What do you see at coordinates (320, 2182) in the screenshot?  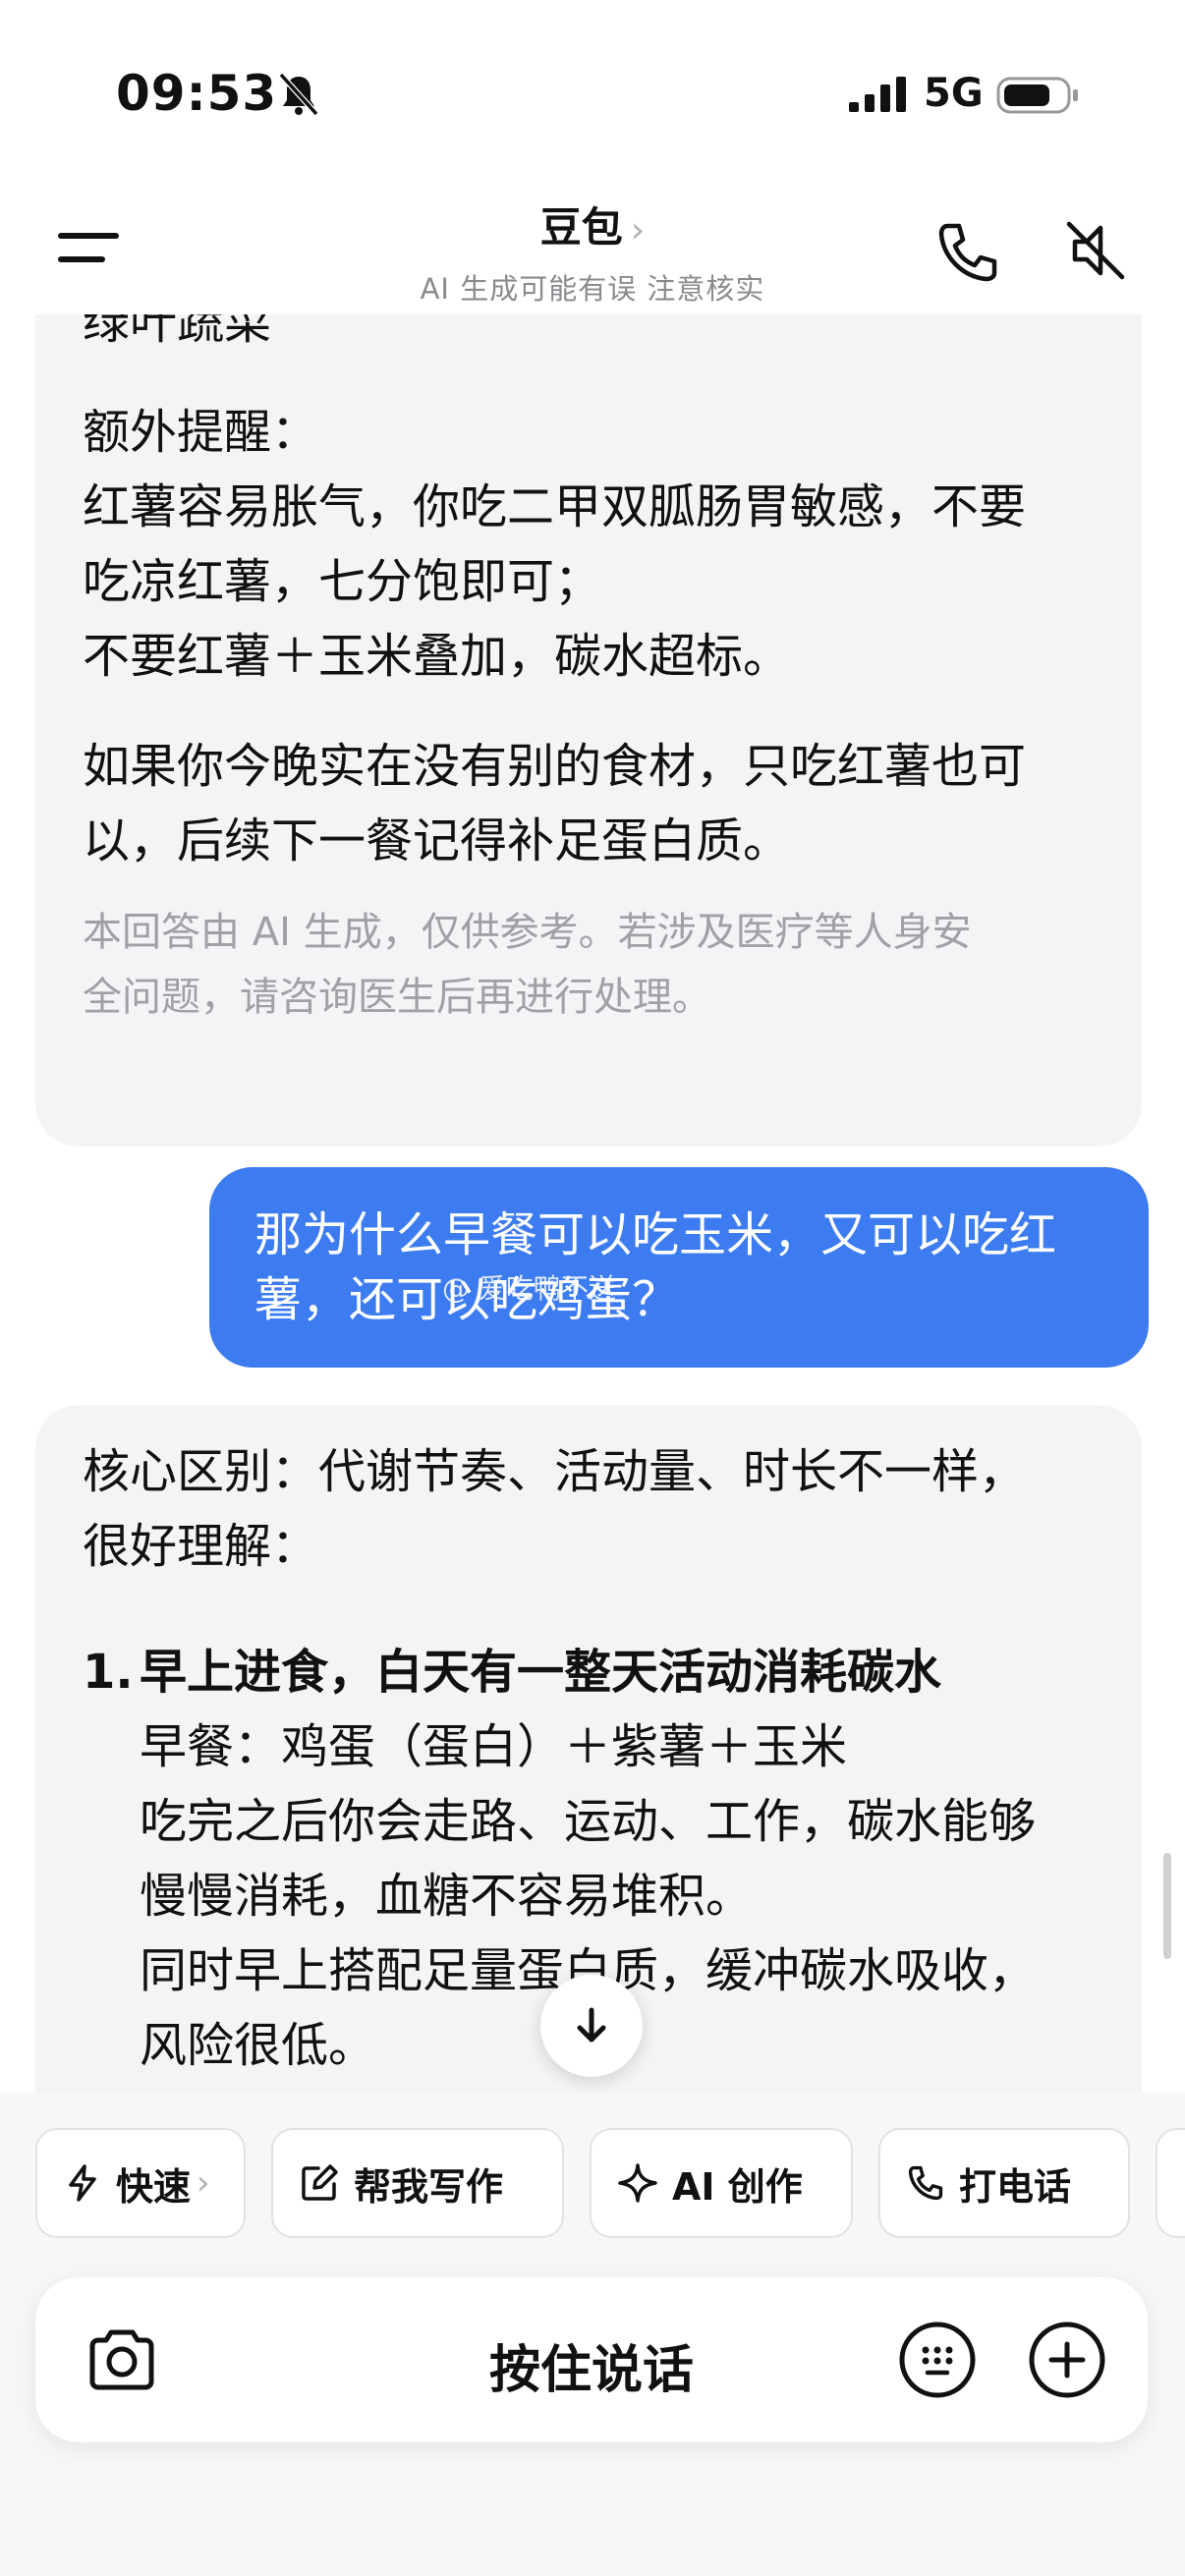 I see `edit-icon` at bounding box center [320, 2182].